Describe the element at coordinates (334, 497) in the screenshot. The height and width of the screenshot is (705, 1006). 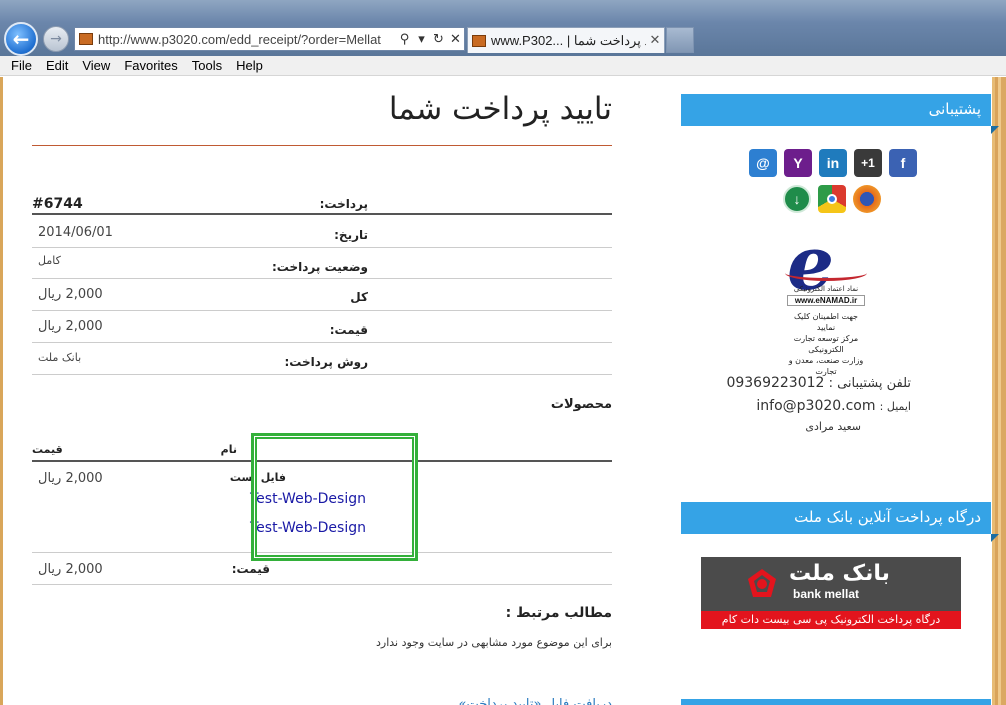
I see `highlight-box` at that location.